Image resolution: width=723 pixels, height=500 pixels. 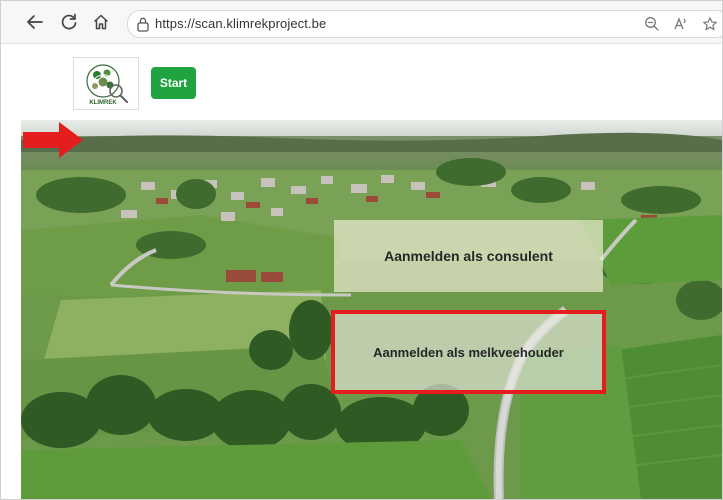 What do you see at coordinates (424, 24) in the screenshot?
I see `address-bar: https://scan.klimrekproject.be` at bounding box center [424, 24].